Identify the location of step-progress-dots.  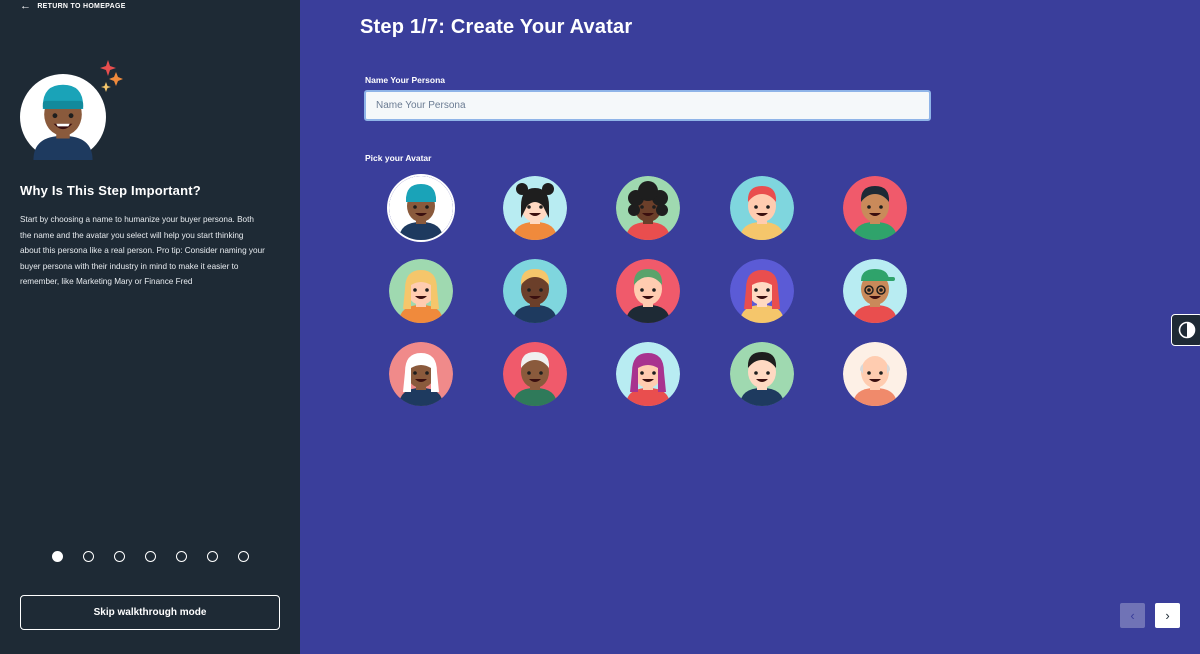
(150, 556).